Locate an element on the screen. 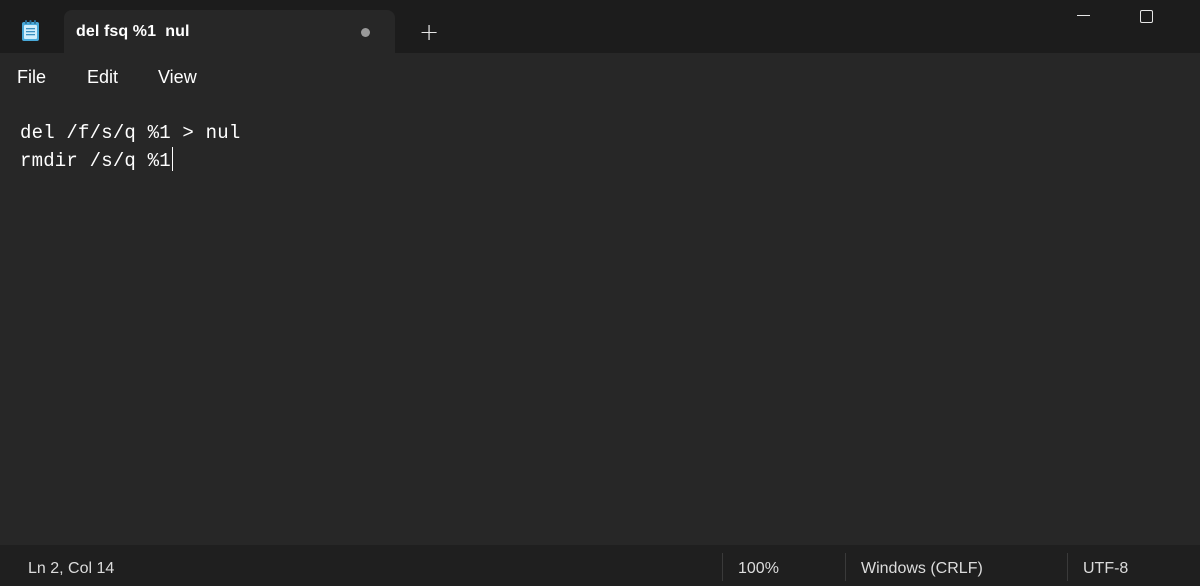  menu-file: File is located at coordinates (31, 77).